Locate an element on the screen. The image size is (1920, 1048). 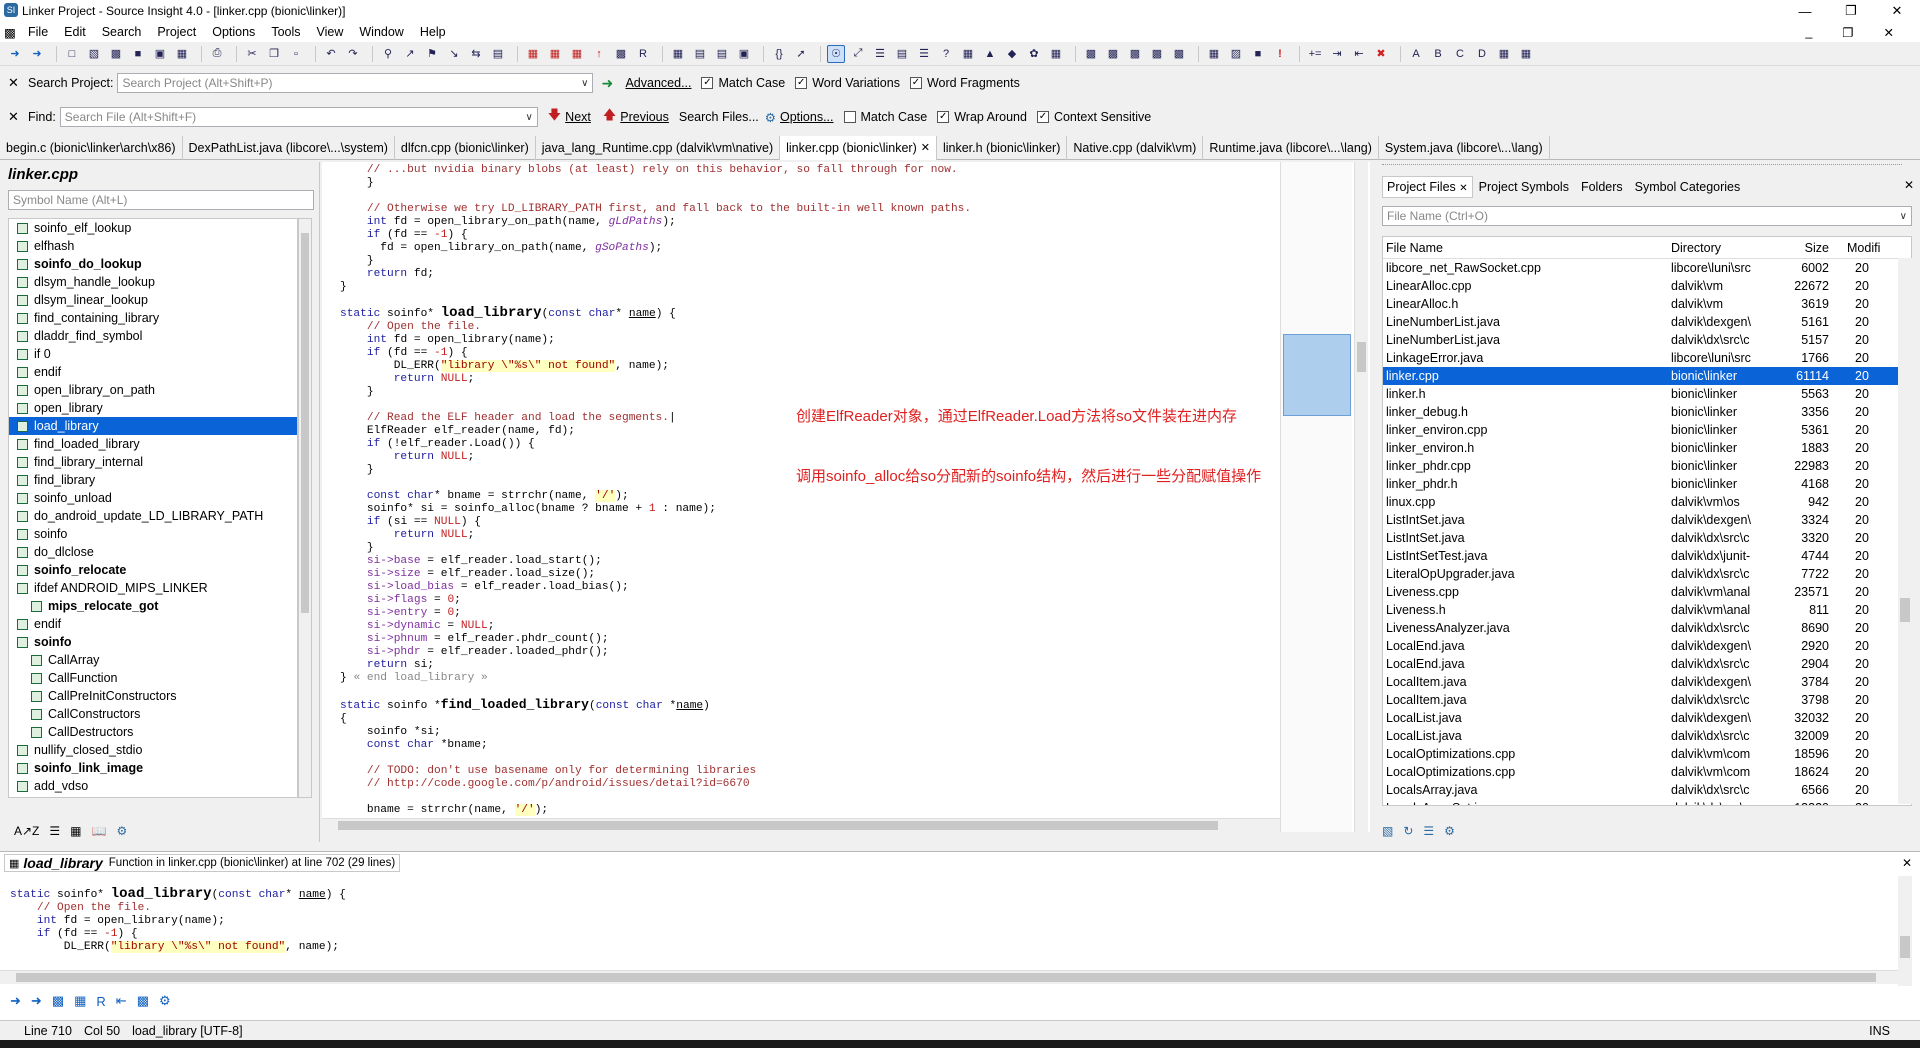
book-icon: 📖 is located at coordinates (99, 831).